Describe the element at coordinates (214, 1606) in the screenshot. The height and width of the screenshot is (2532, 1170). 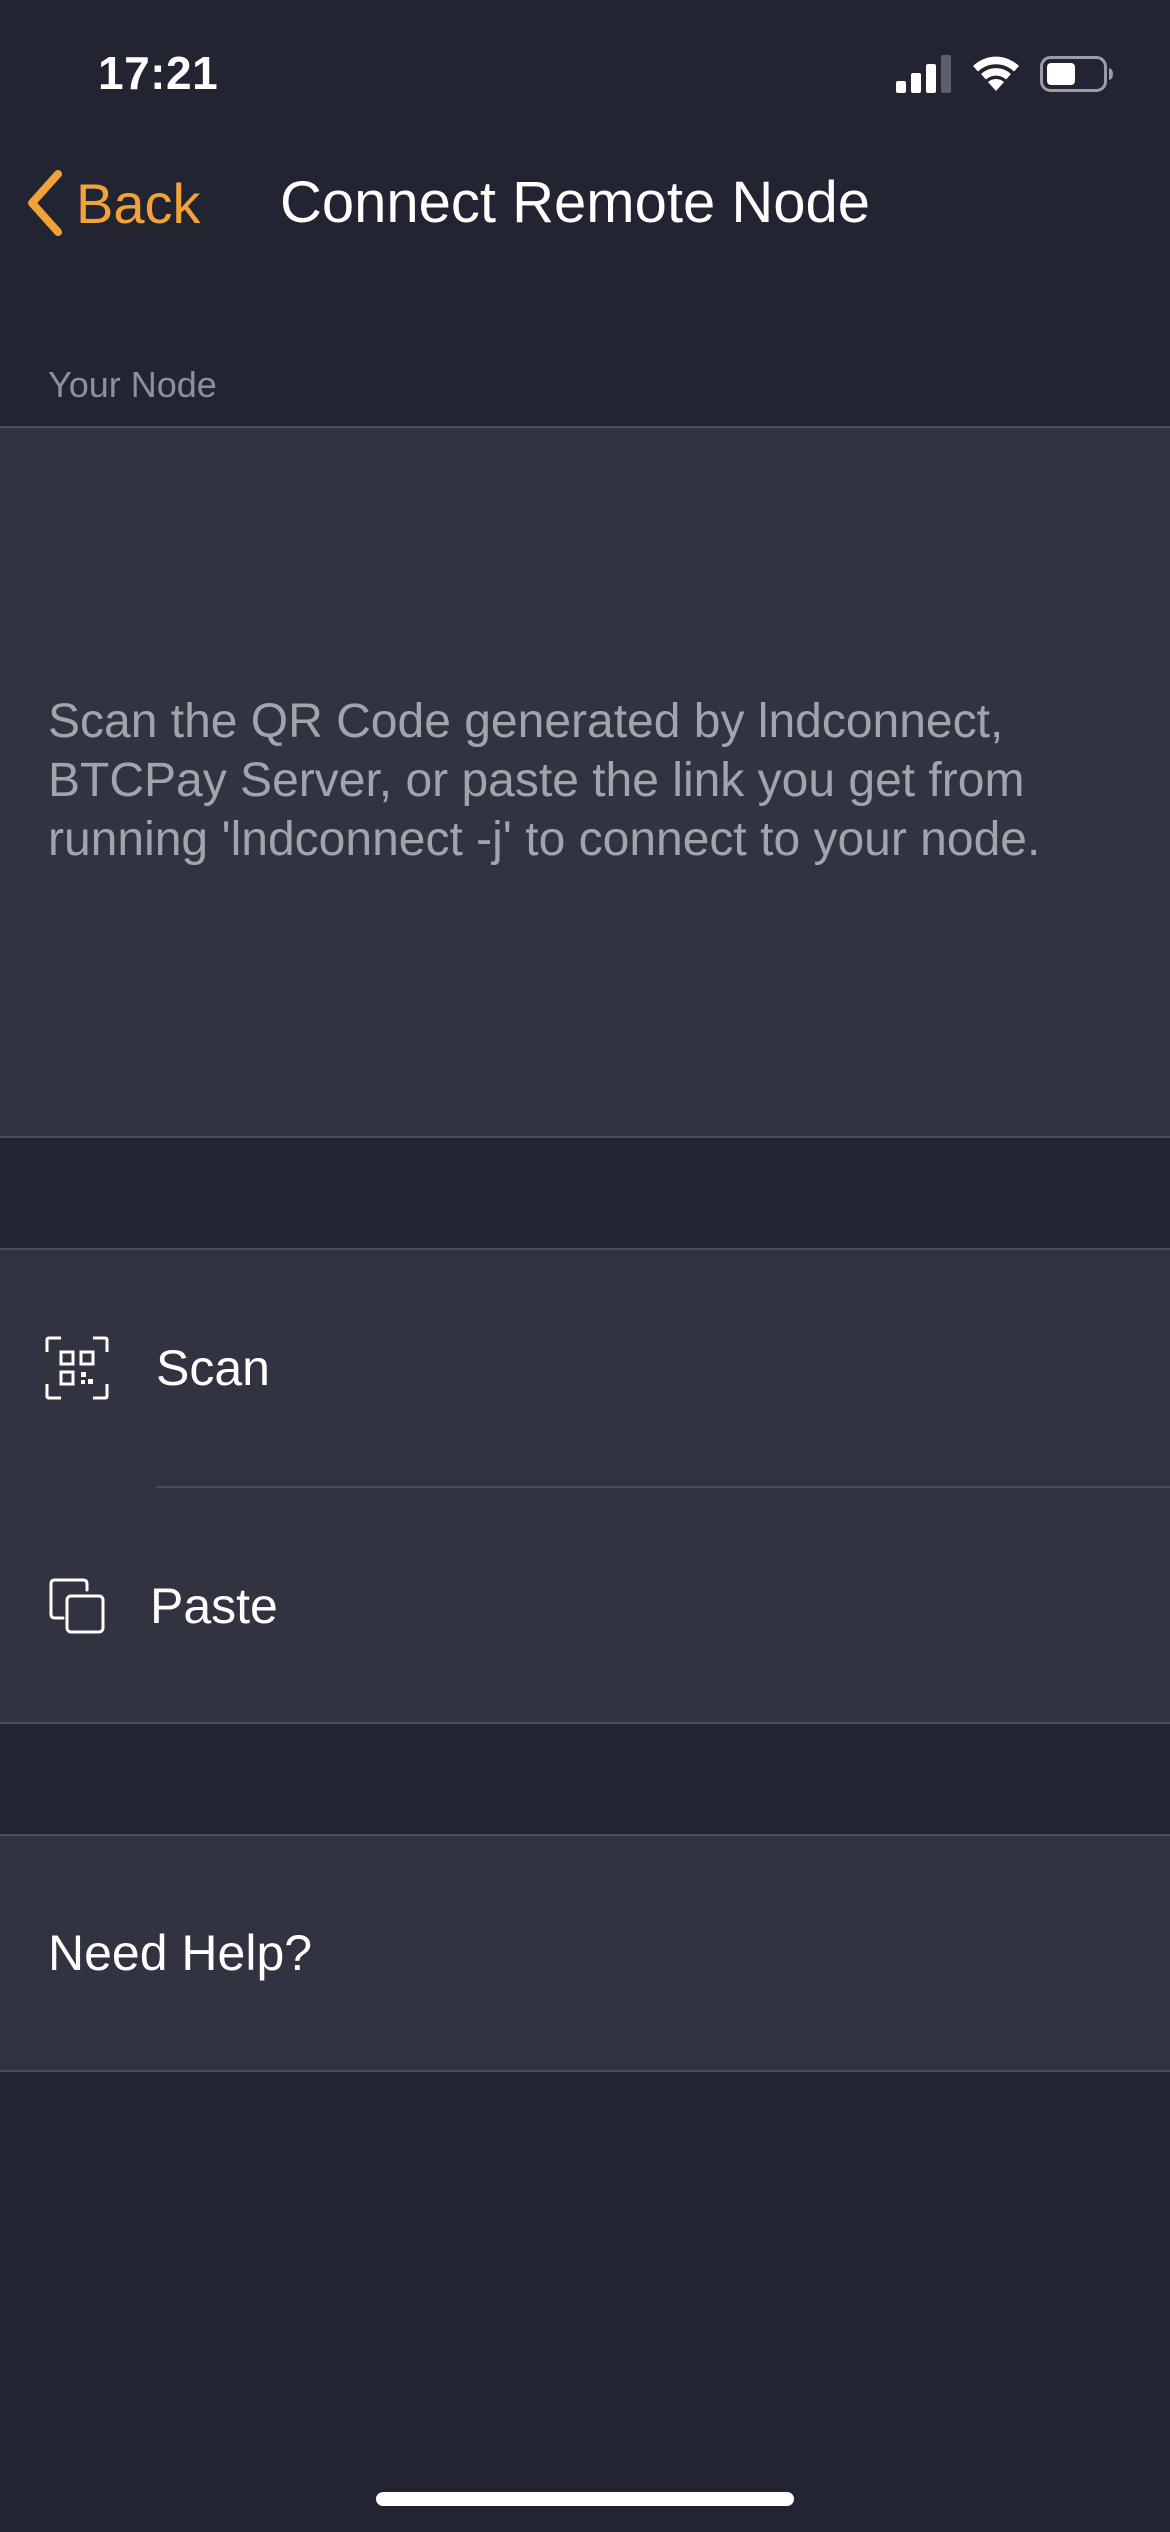
I see `paste-label: Paste` at that location.